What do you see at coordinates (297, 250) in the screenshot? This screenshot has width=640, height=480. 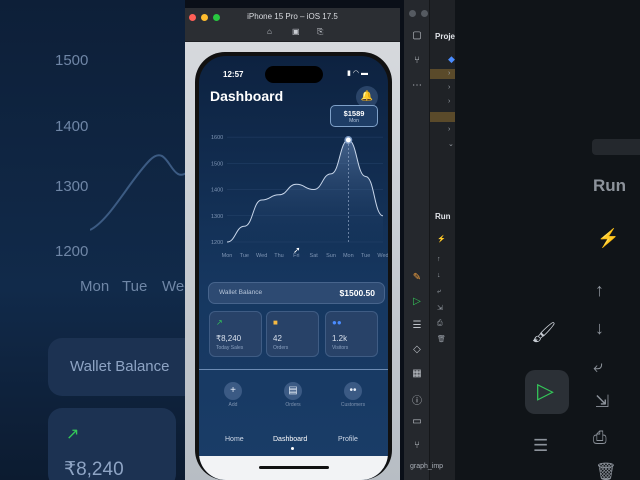 I see `cursor-pointer-icon: ➚` at bounding box center [297, 250].